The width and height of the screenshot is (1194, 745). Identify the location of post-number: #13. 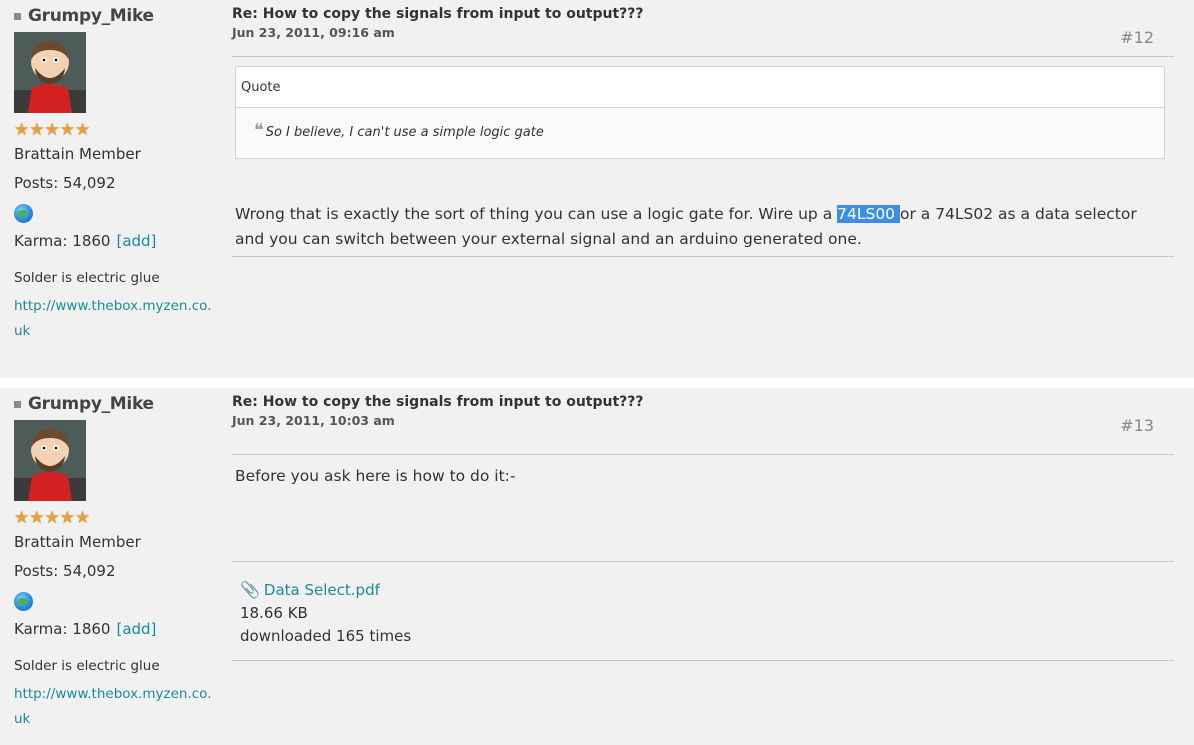
(1137, 425).